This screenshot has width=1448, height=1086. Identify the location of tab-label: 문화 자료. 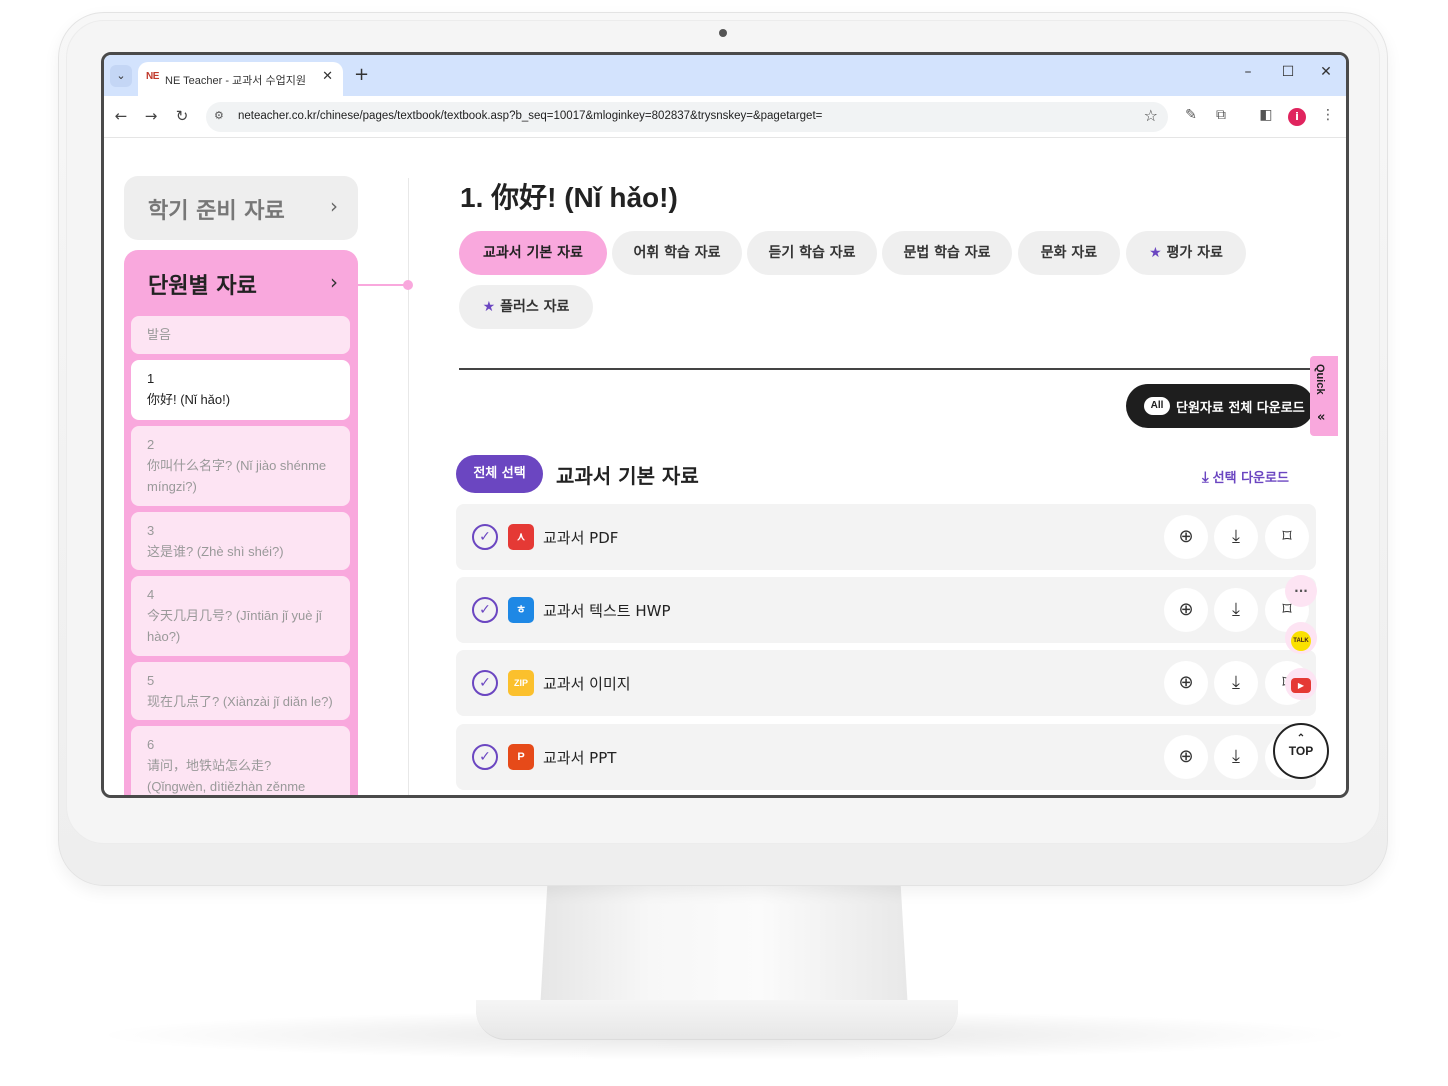
(1069, 253).